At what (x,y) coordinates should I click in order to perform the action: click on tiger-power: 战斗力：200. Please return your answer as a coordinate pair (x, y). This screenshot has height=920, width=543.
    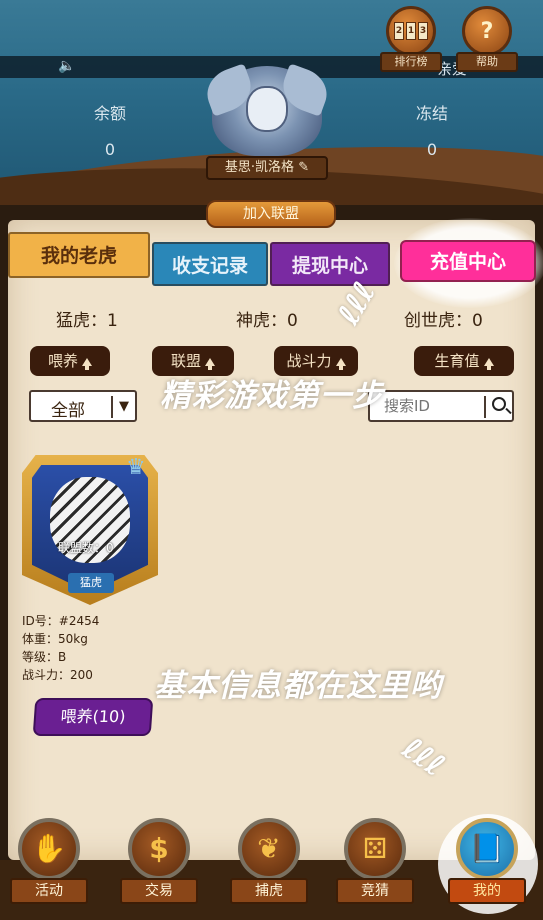
    Looking at the image, I should click on (57, 675).